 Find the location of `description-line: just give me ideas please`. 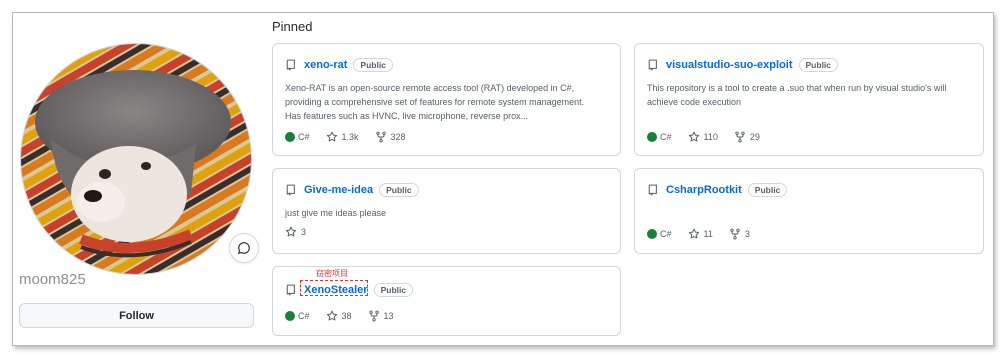

description-line: just give me ideas please is located at coordinates (336, 213).